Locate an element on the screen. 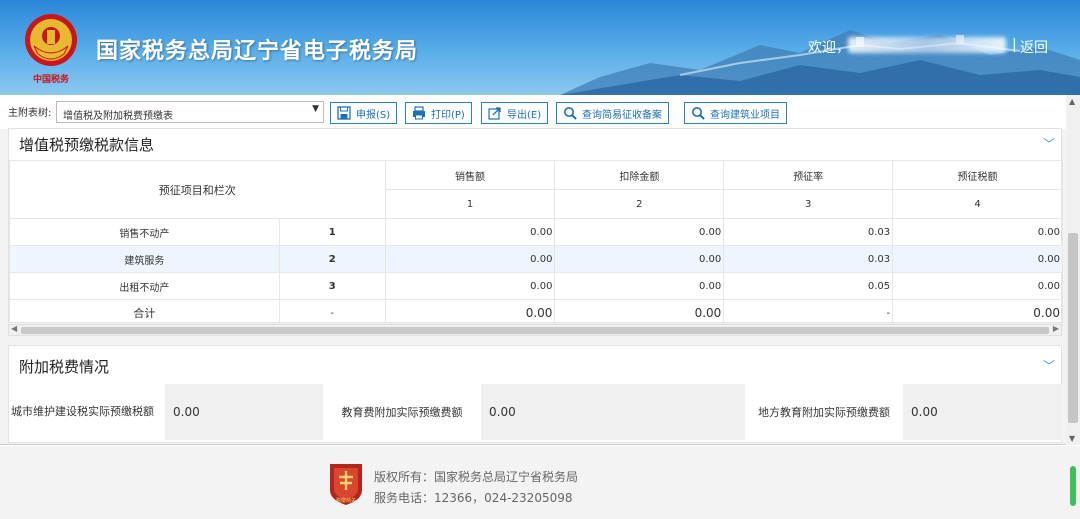 This screenshot has width=1080, height=519. query-simple-levy-button: 查询简易征收备案 is located at coordinates (612, 113).